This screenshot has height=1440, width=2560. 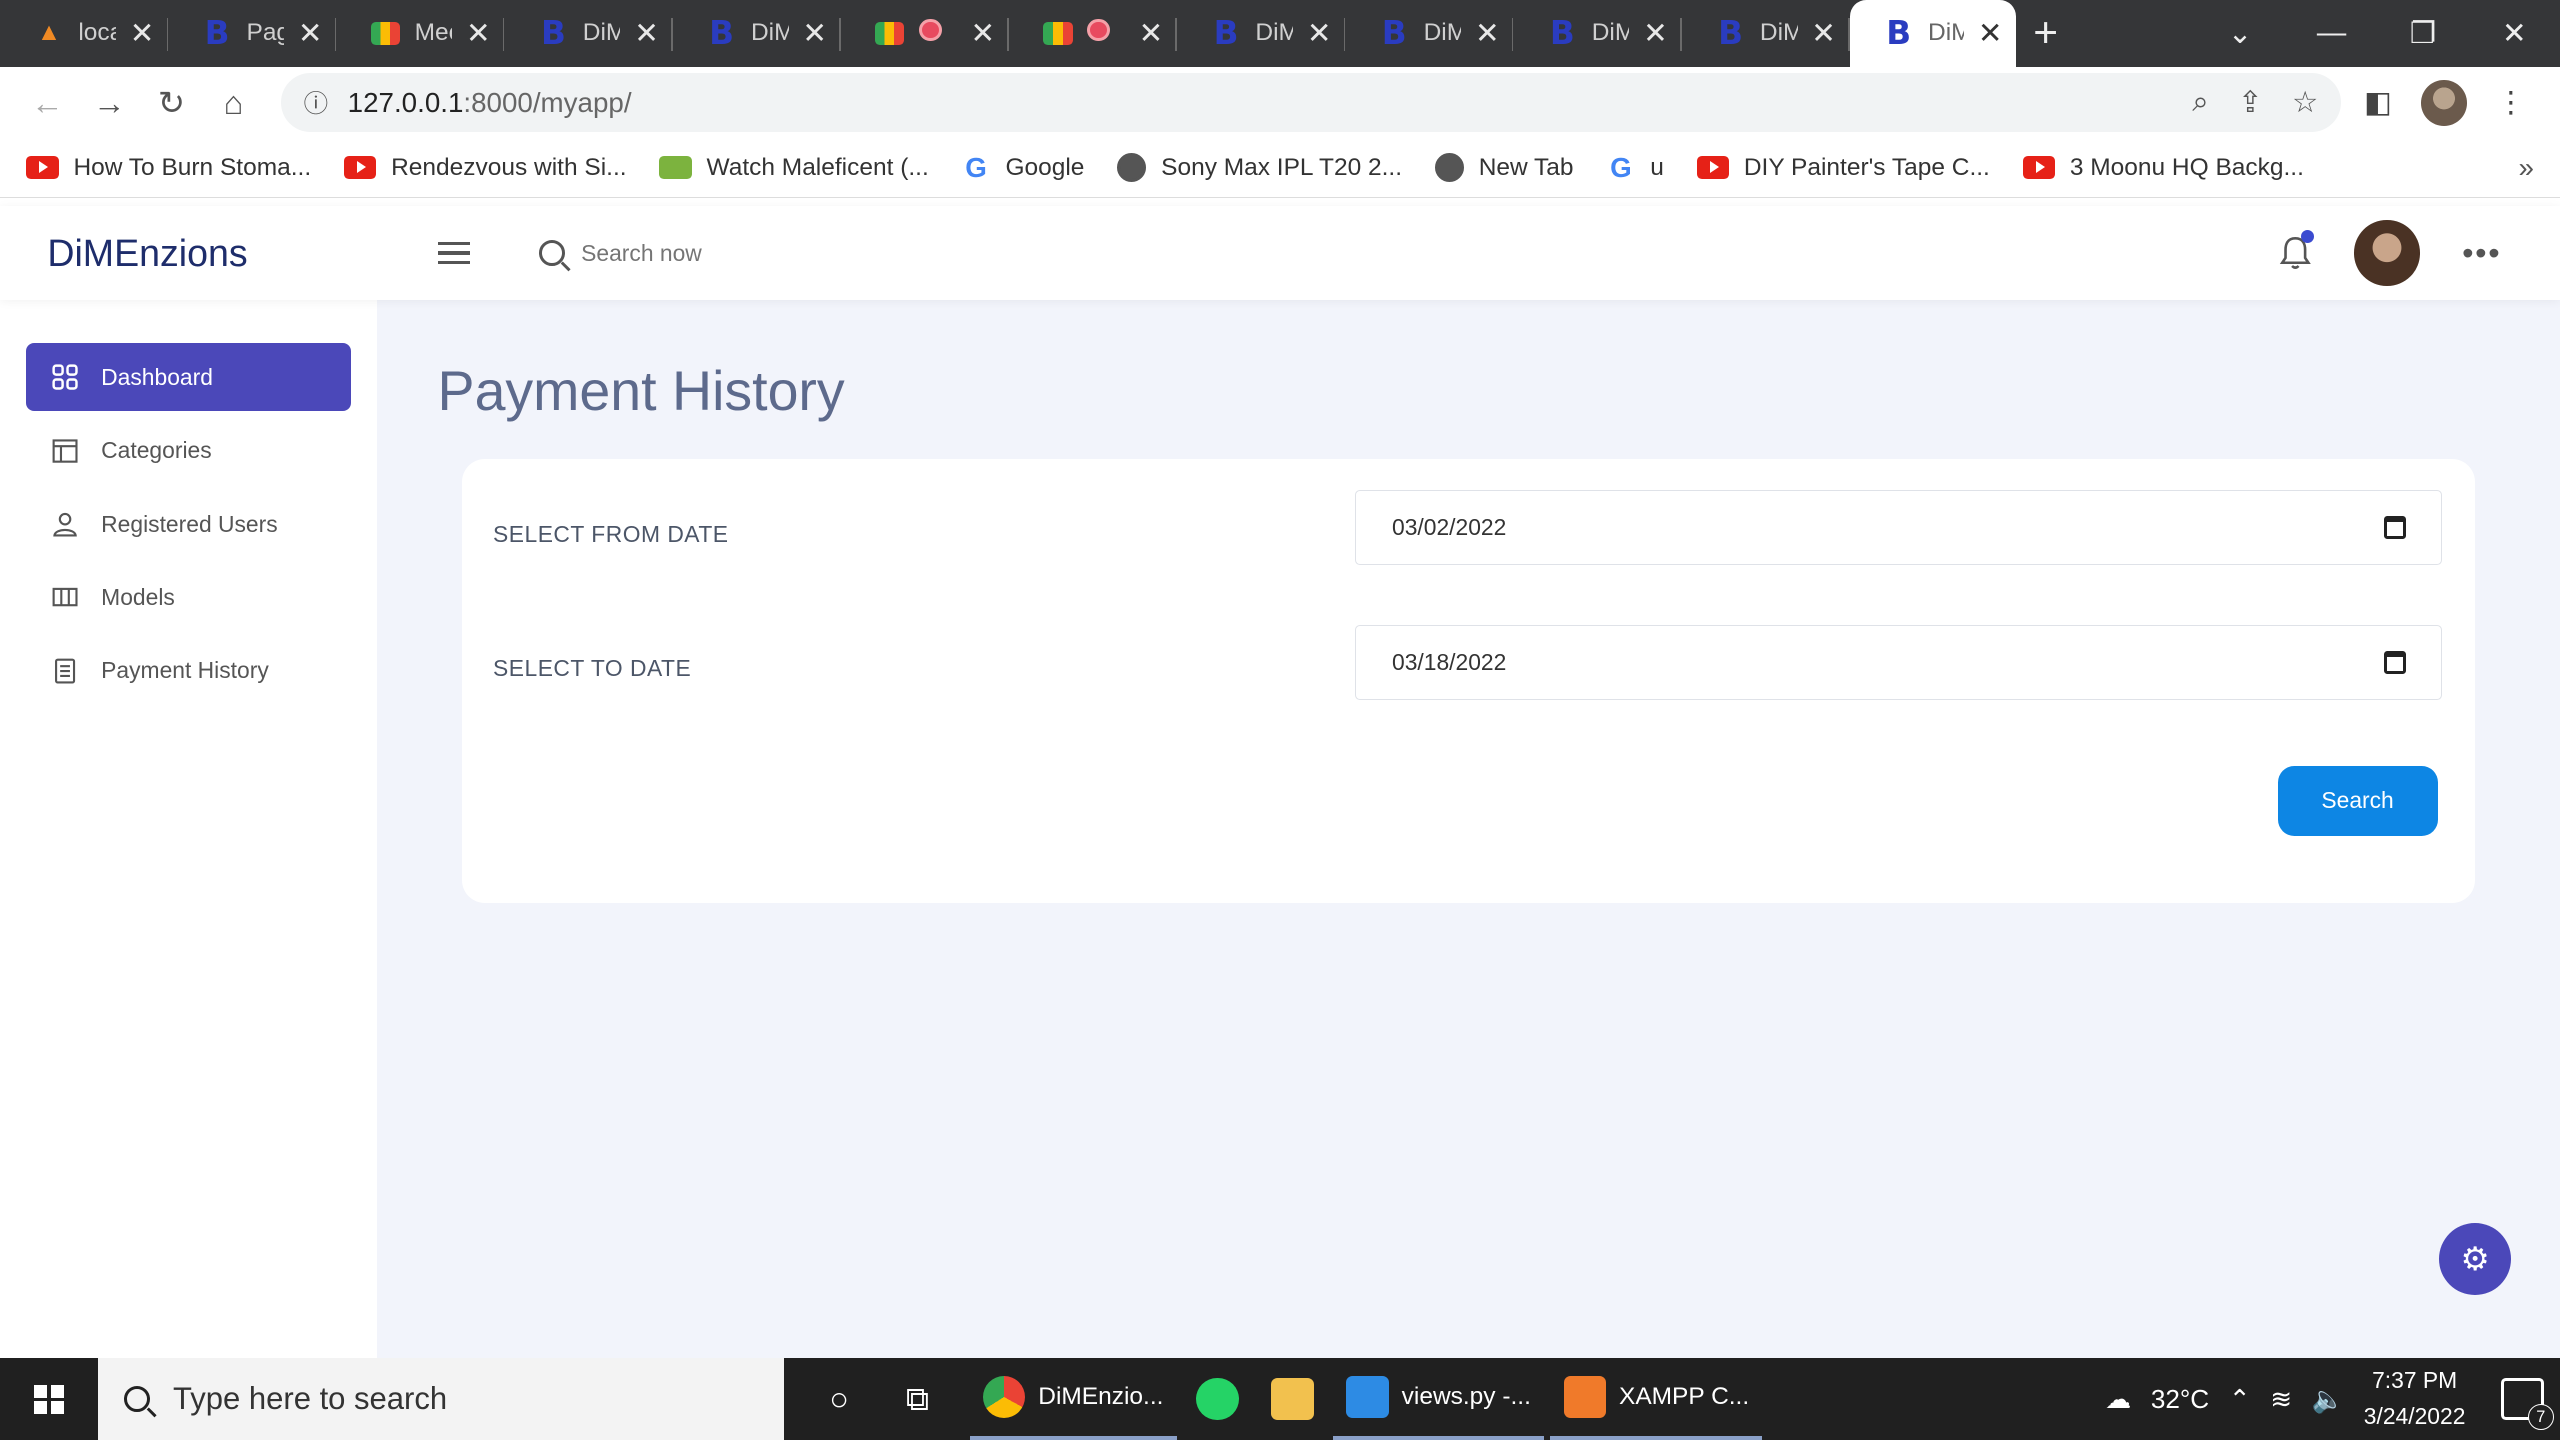 I want to click on brand-logo: DiMEnzions, so click(x=239, y=253).